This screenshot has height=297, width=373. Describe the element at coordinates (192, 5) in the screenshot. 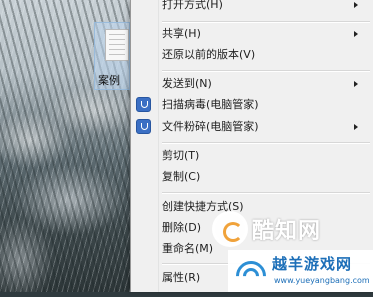

I see `menu-item-label: 打开方式(H)` at that location.